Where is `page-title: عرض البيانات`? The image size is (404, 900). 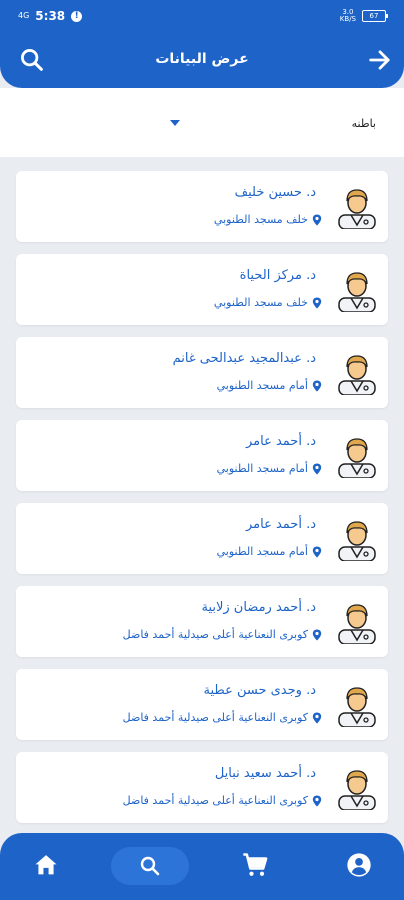 page-title: عرض البيانات is located at coordinates (202, 59).